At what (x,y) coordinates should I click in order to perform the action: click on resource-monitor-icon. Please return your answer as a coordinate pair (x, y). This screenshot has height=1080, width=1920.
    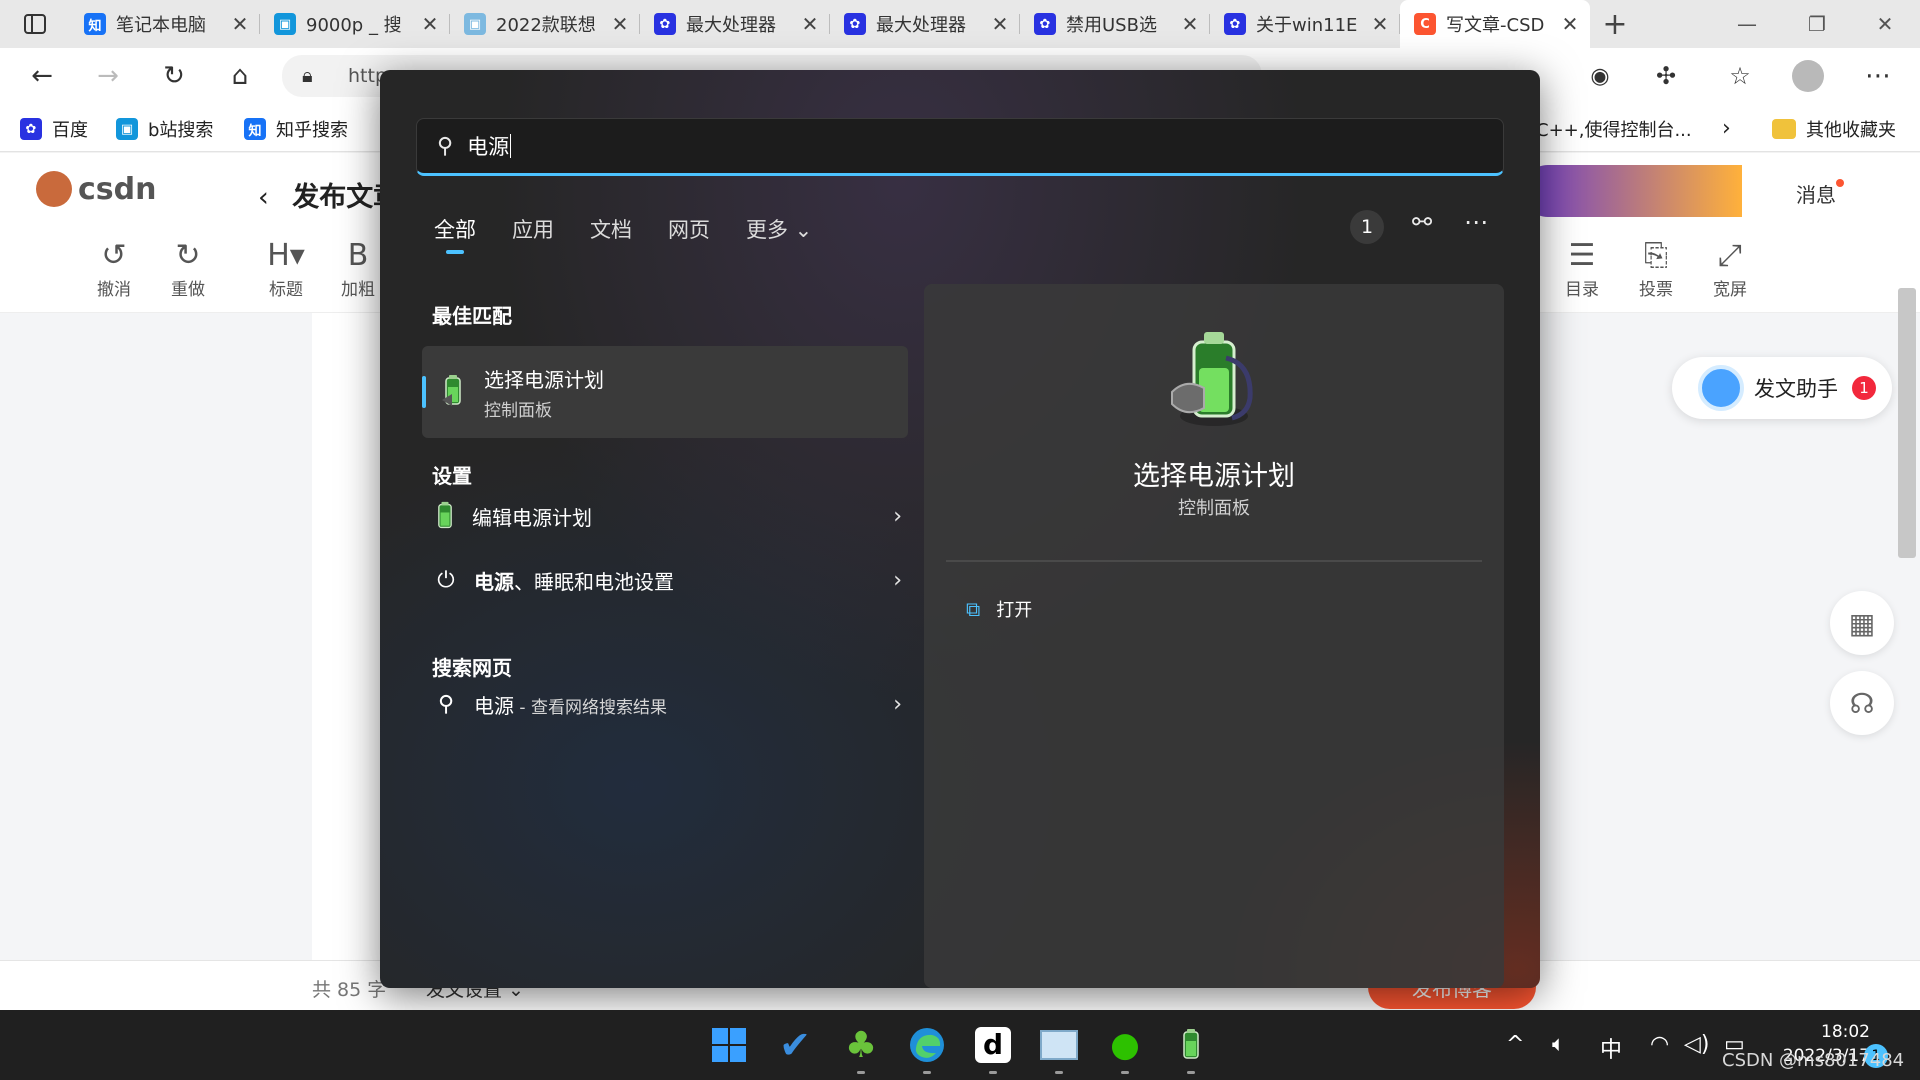
    Looking at the image, I should click on (1059, 1047).